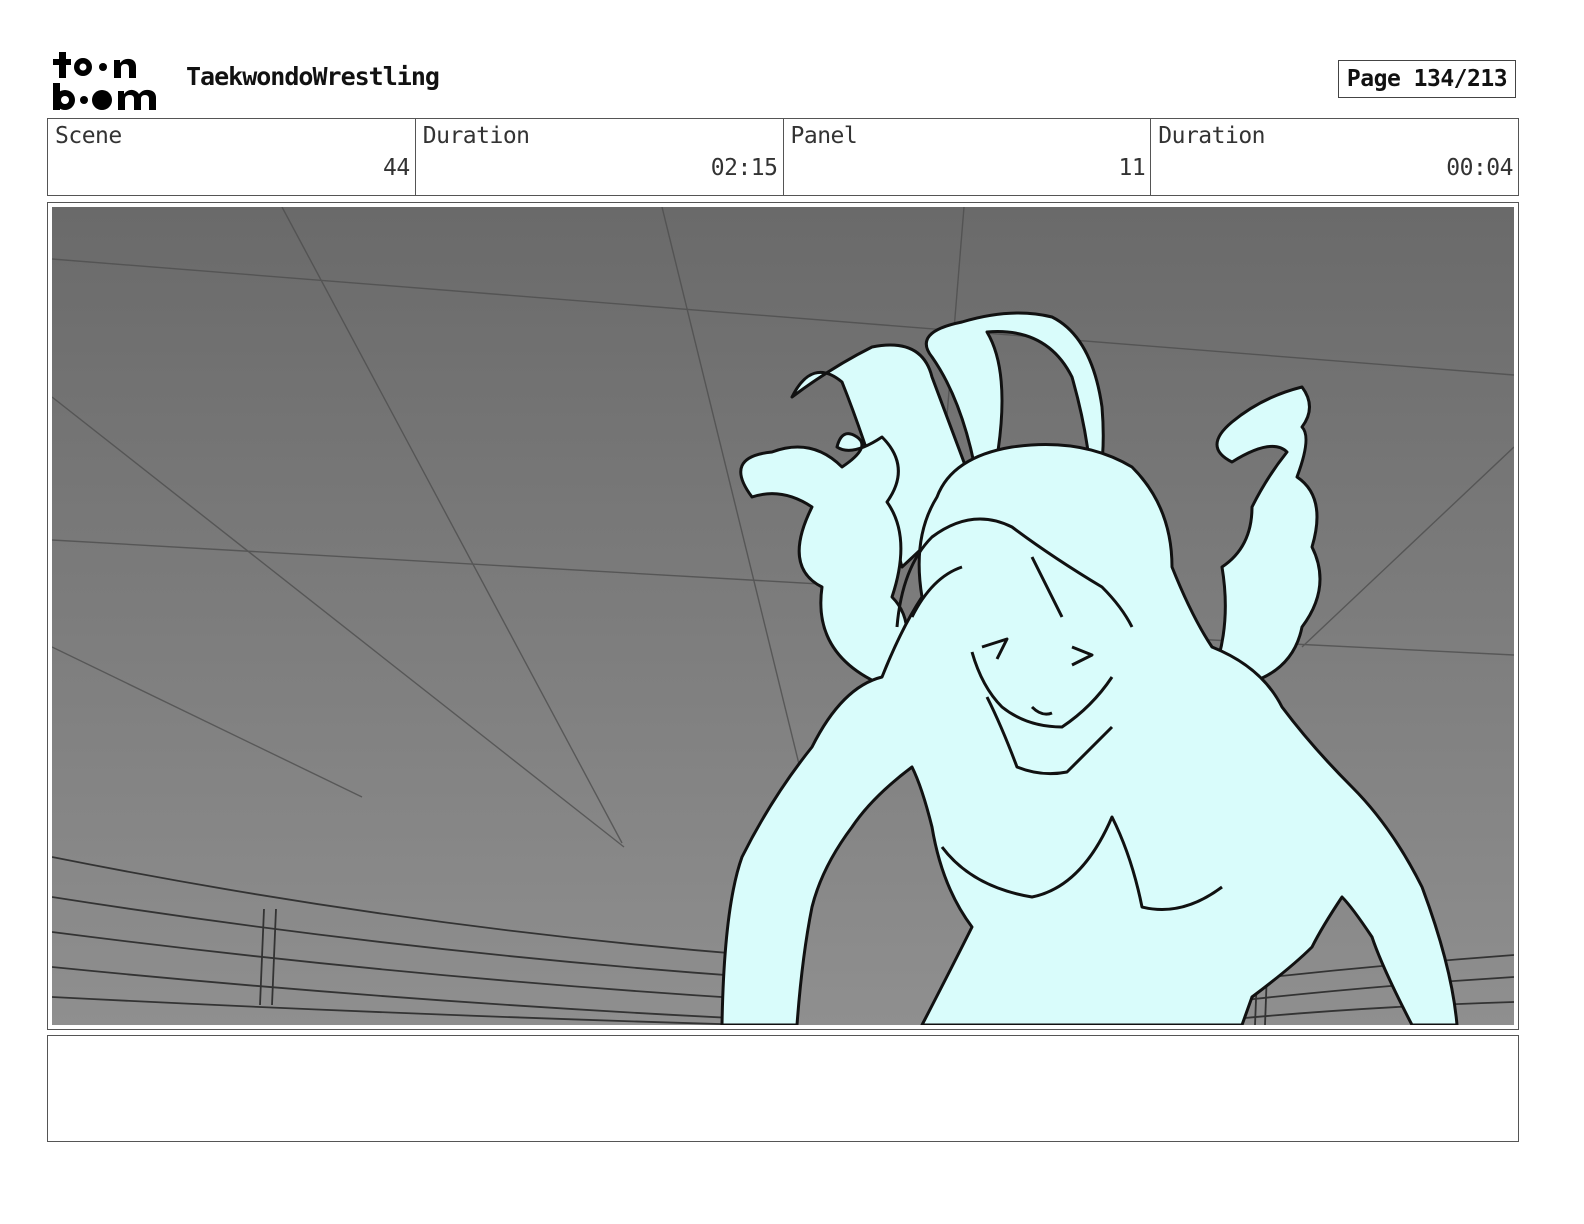 This screenshot has height=1224, width=1584. I want to click on scene-duration-label: Duration, so click(476, 136).